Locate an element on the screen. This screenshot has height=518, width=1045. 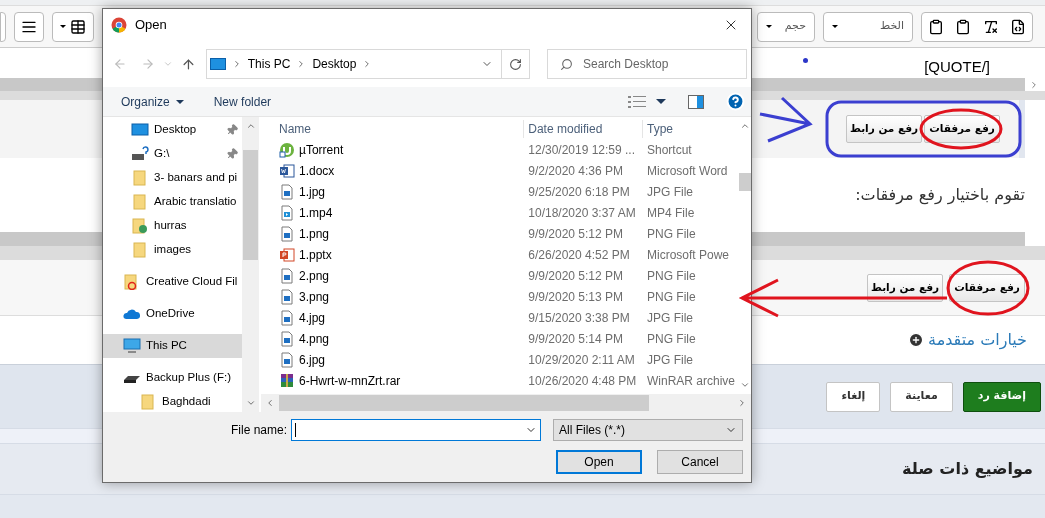
forward-icon is located at coordinates (147, 64).